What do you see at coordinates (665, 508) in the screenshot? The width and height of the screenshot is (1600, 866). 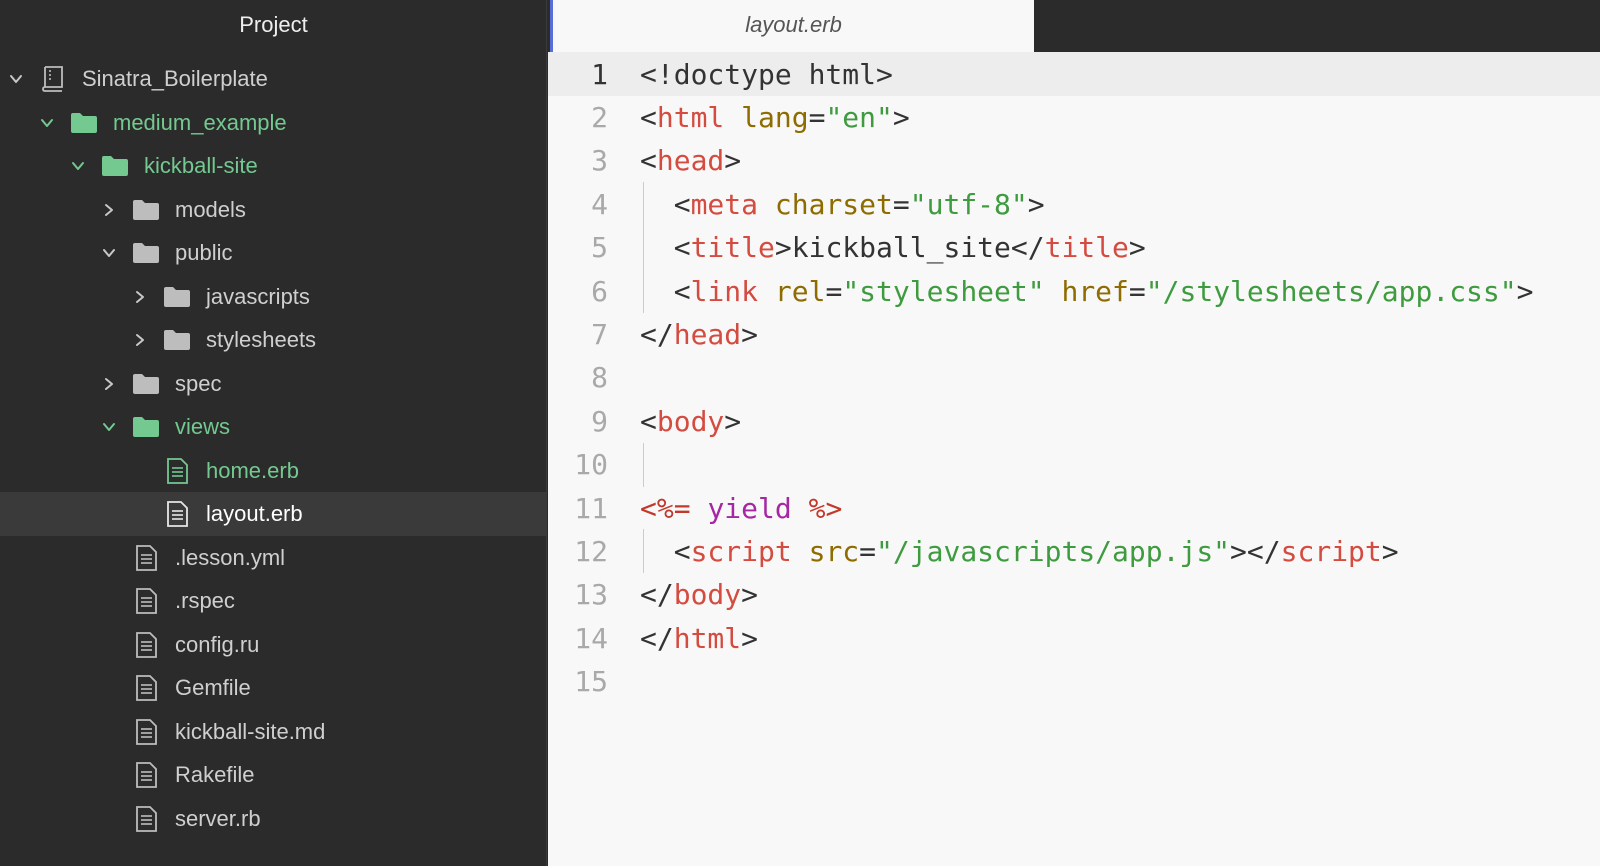 I see `code-token: <%=` at bounding box center [665, 508].